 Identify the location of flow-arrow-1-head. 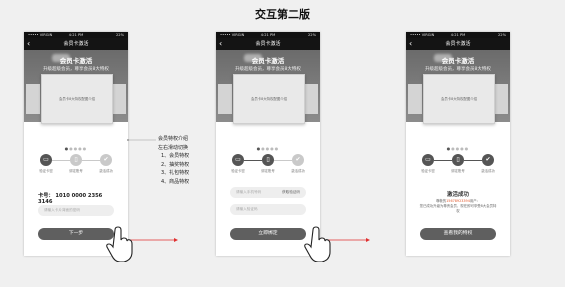
(176, 240).